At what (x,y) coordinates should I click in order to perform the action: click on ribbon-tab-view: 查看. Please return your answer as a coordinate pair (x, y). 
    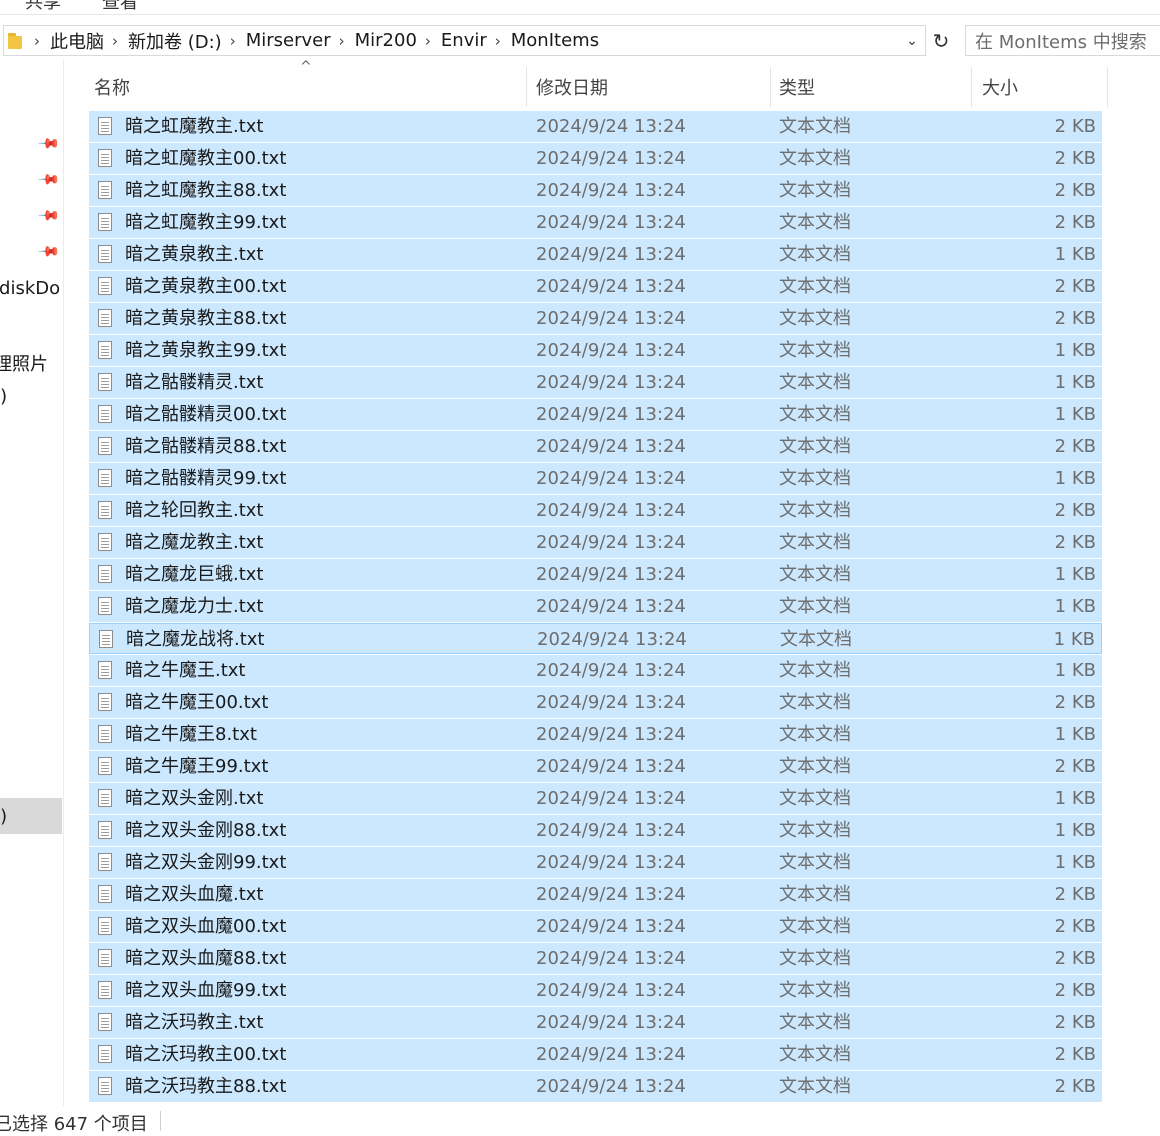
    Looking at the image, I should click on (120, 7).